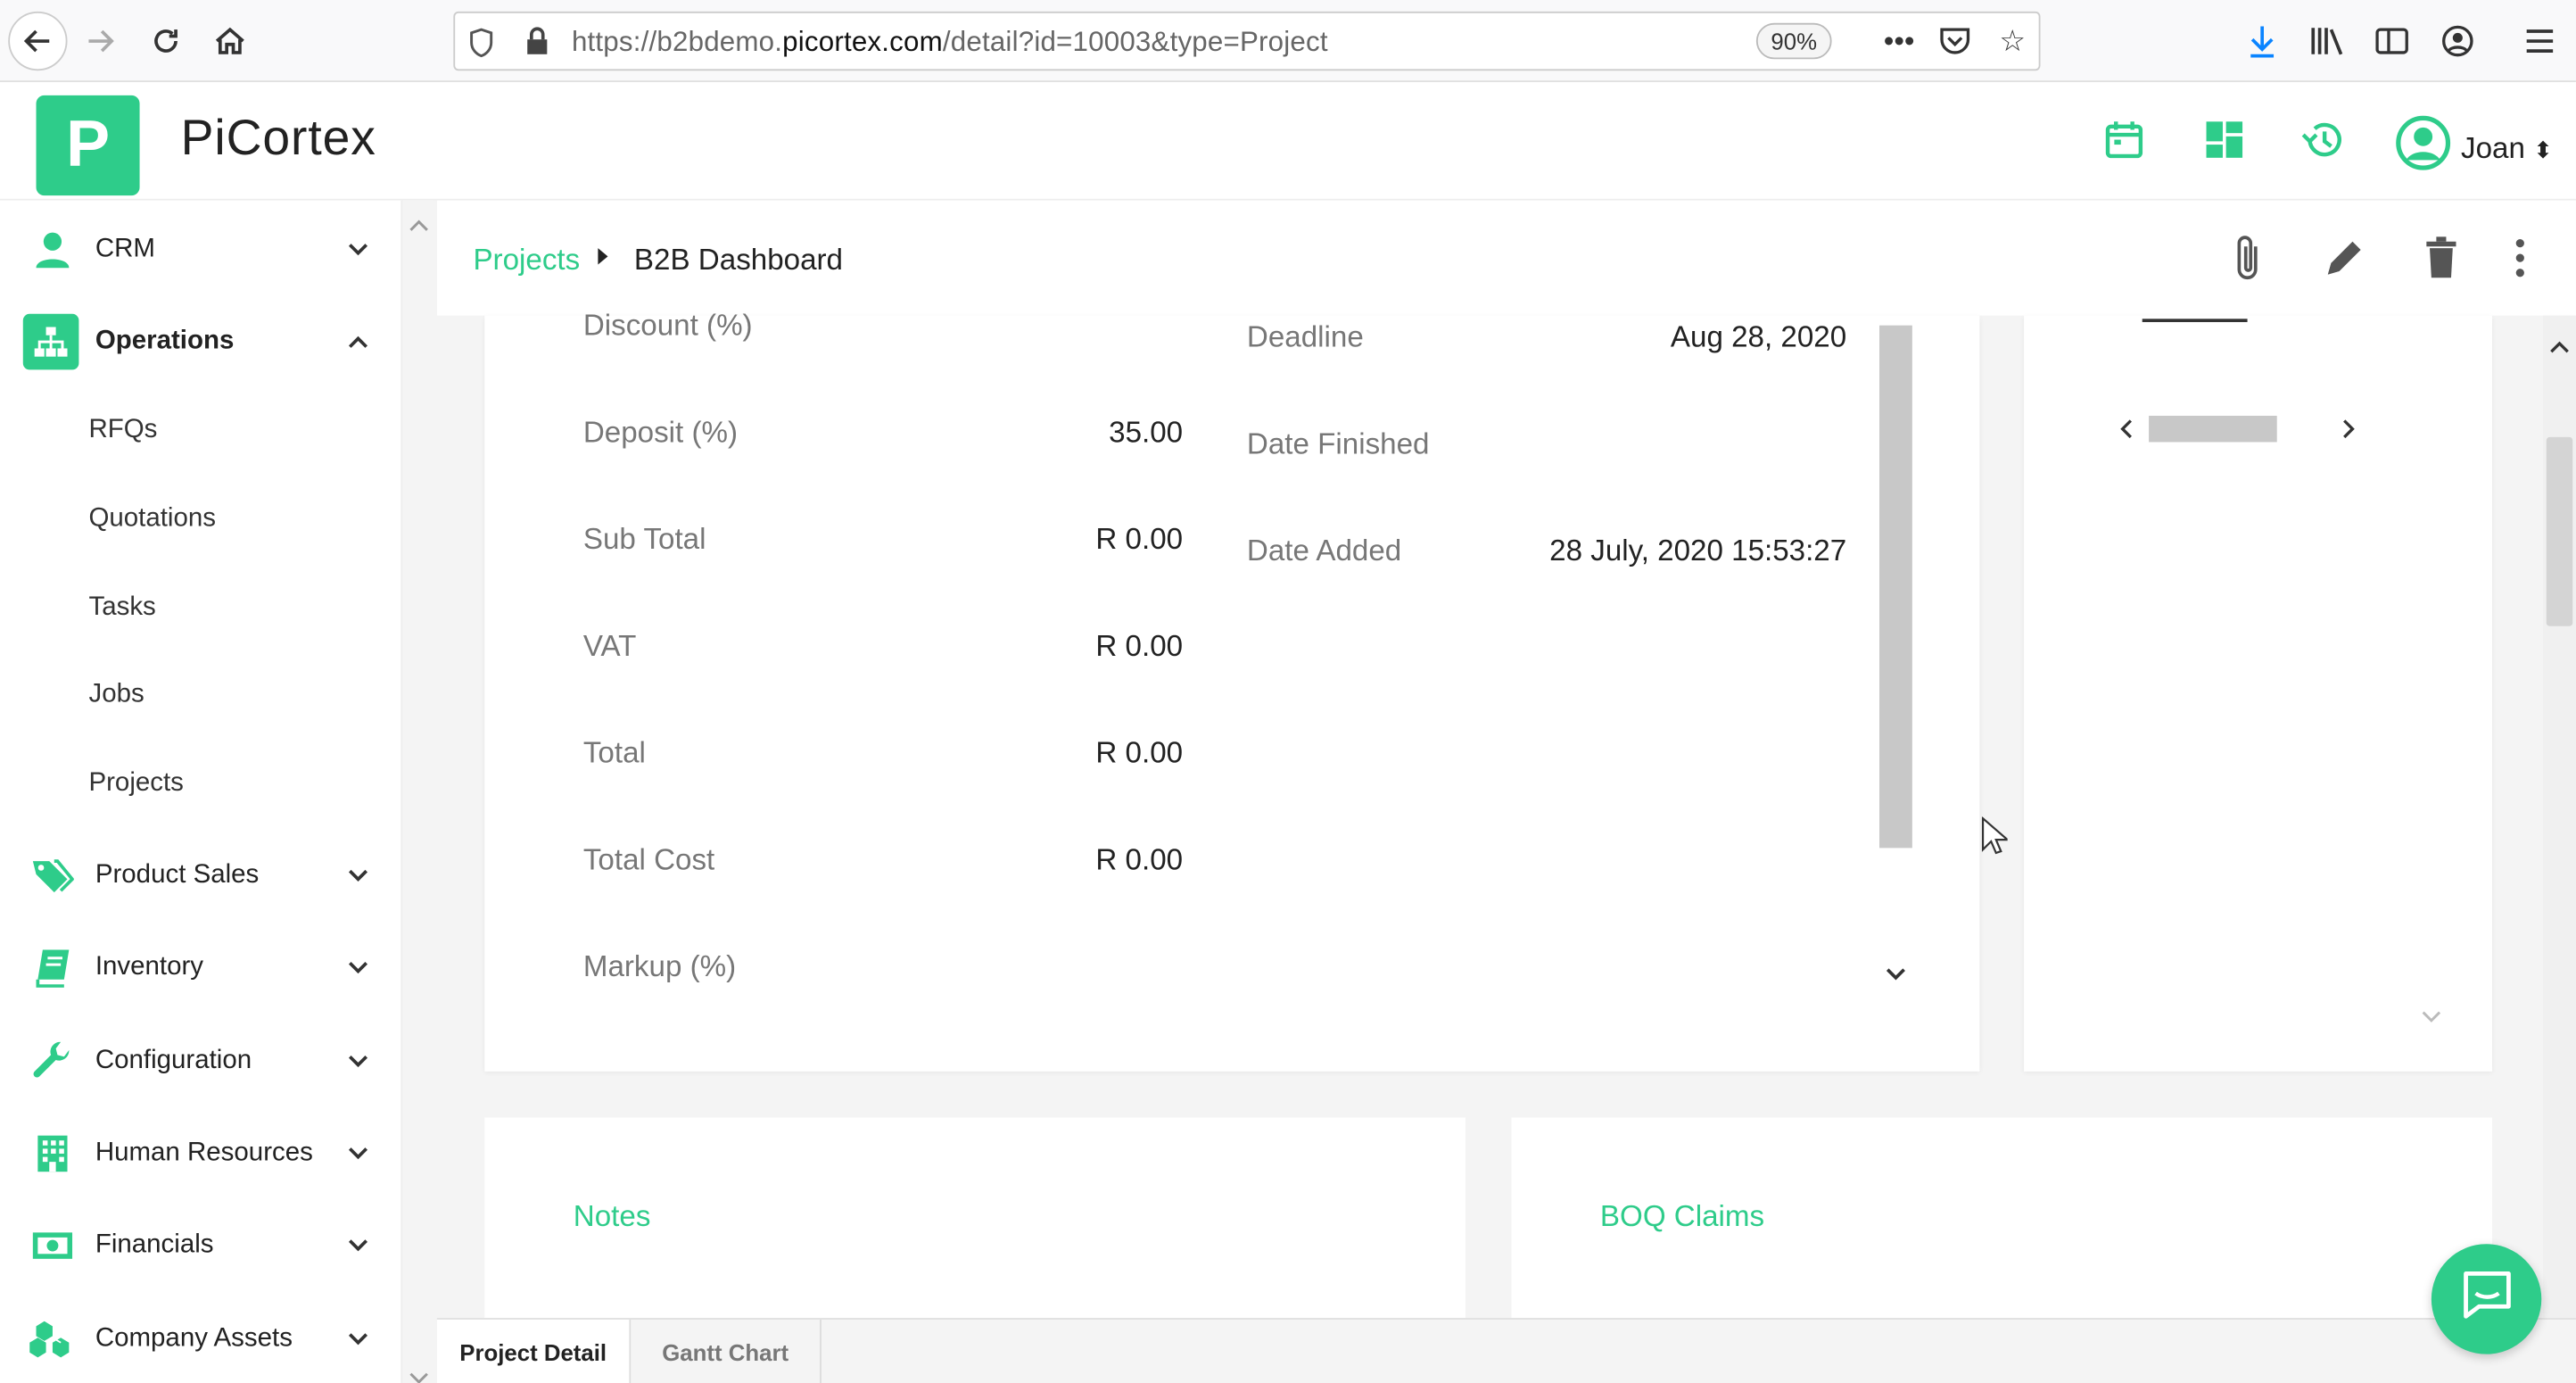  What do you see at coordinates (358, 341) in the screenshot?
I see `chevron-up-icon` at bounding box center [358, 341].